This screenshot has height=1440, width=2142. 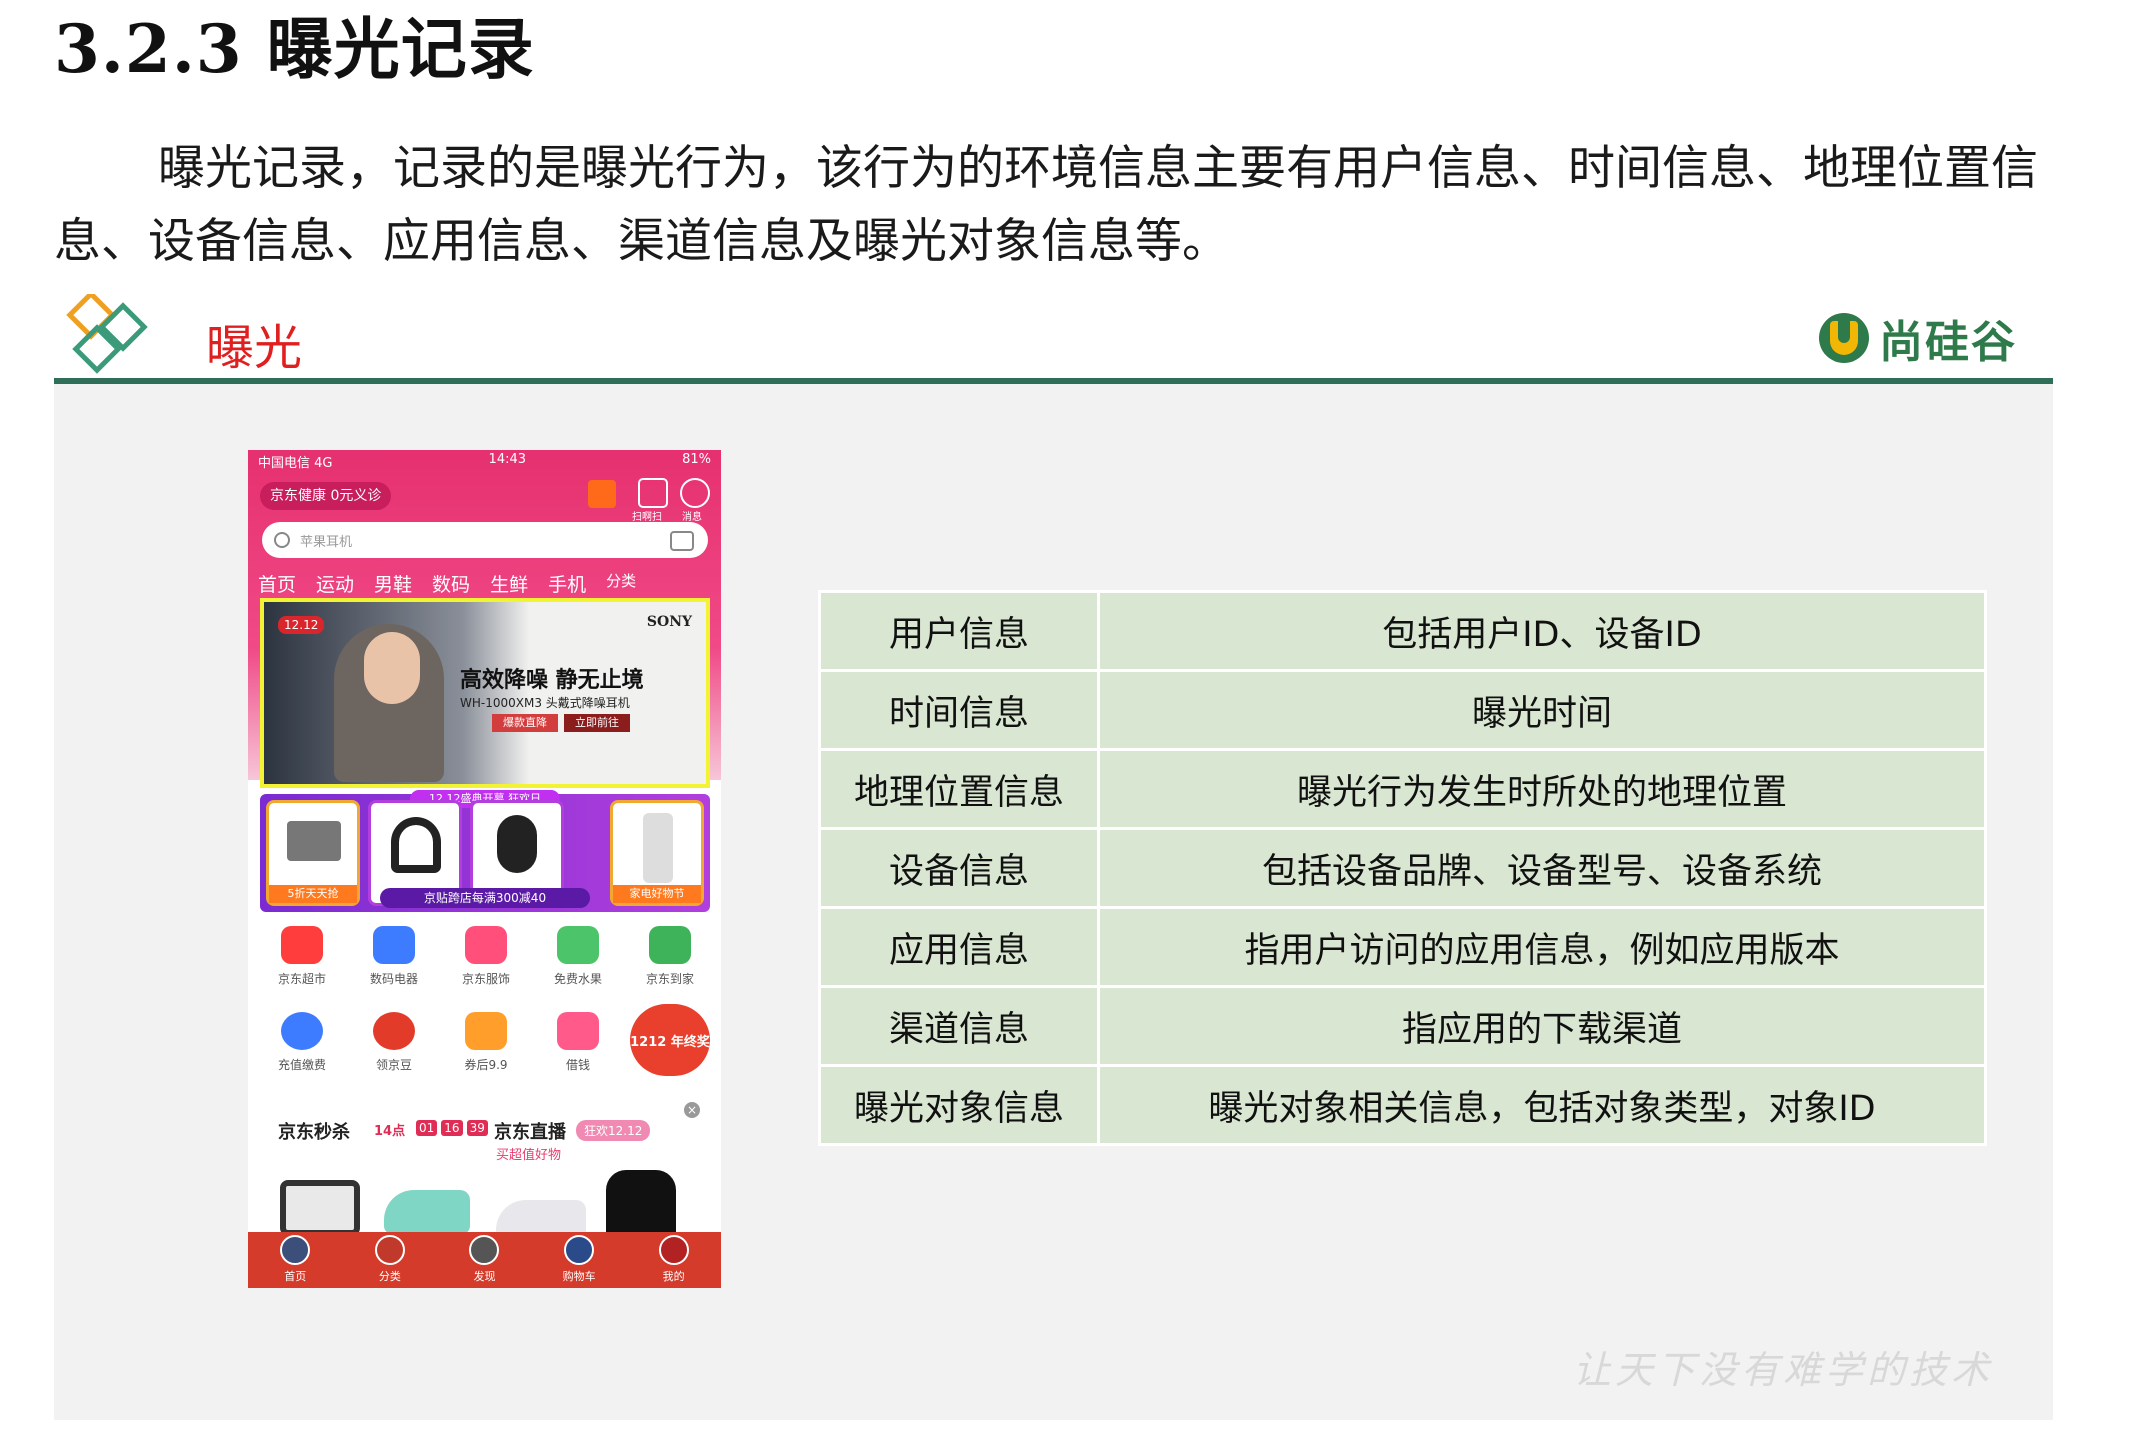 I want to click on bottom-tab-bar: 首页 分类 发现 购物车 我的, so click(x=484, y=1260).